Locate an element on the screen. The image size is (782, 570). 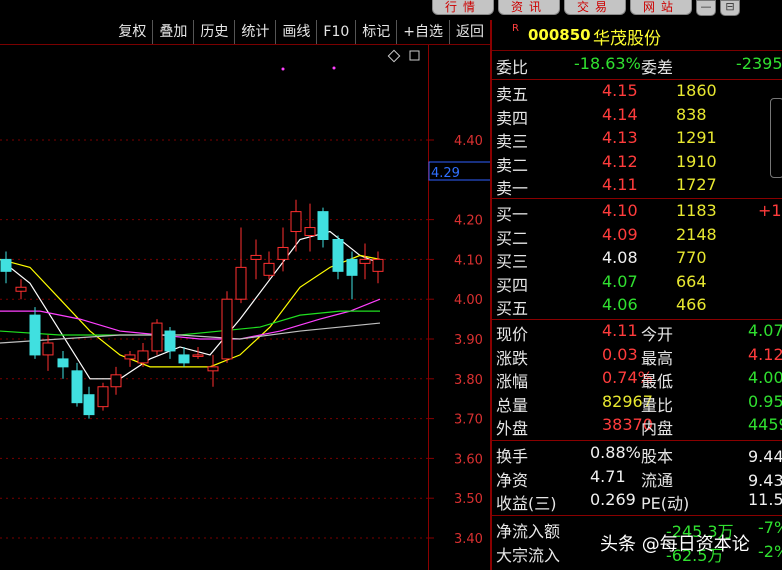
ask-volume: 1860 is located at coordinates (696, 90).